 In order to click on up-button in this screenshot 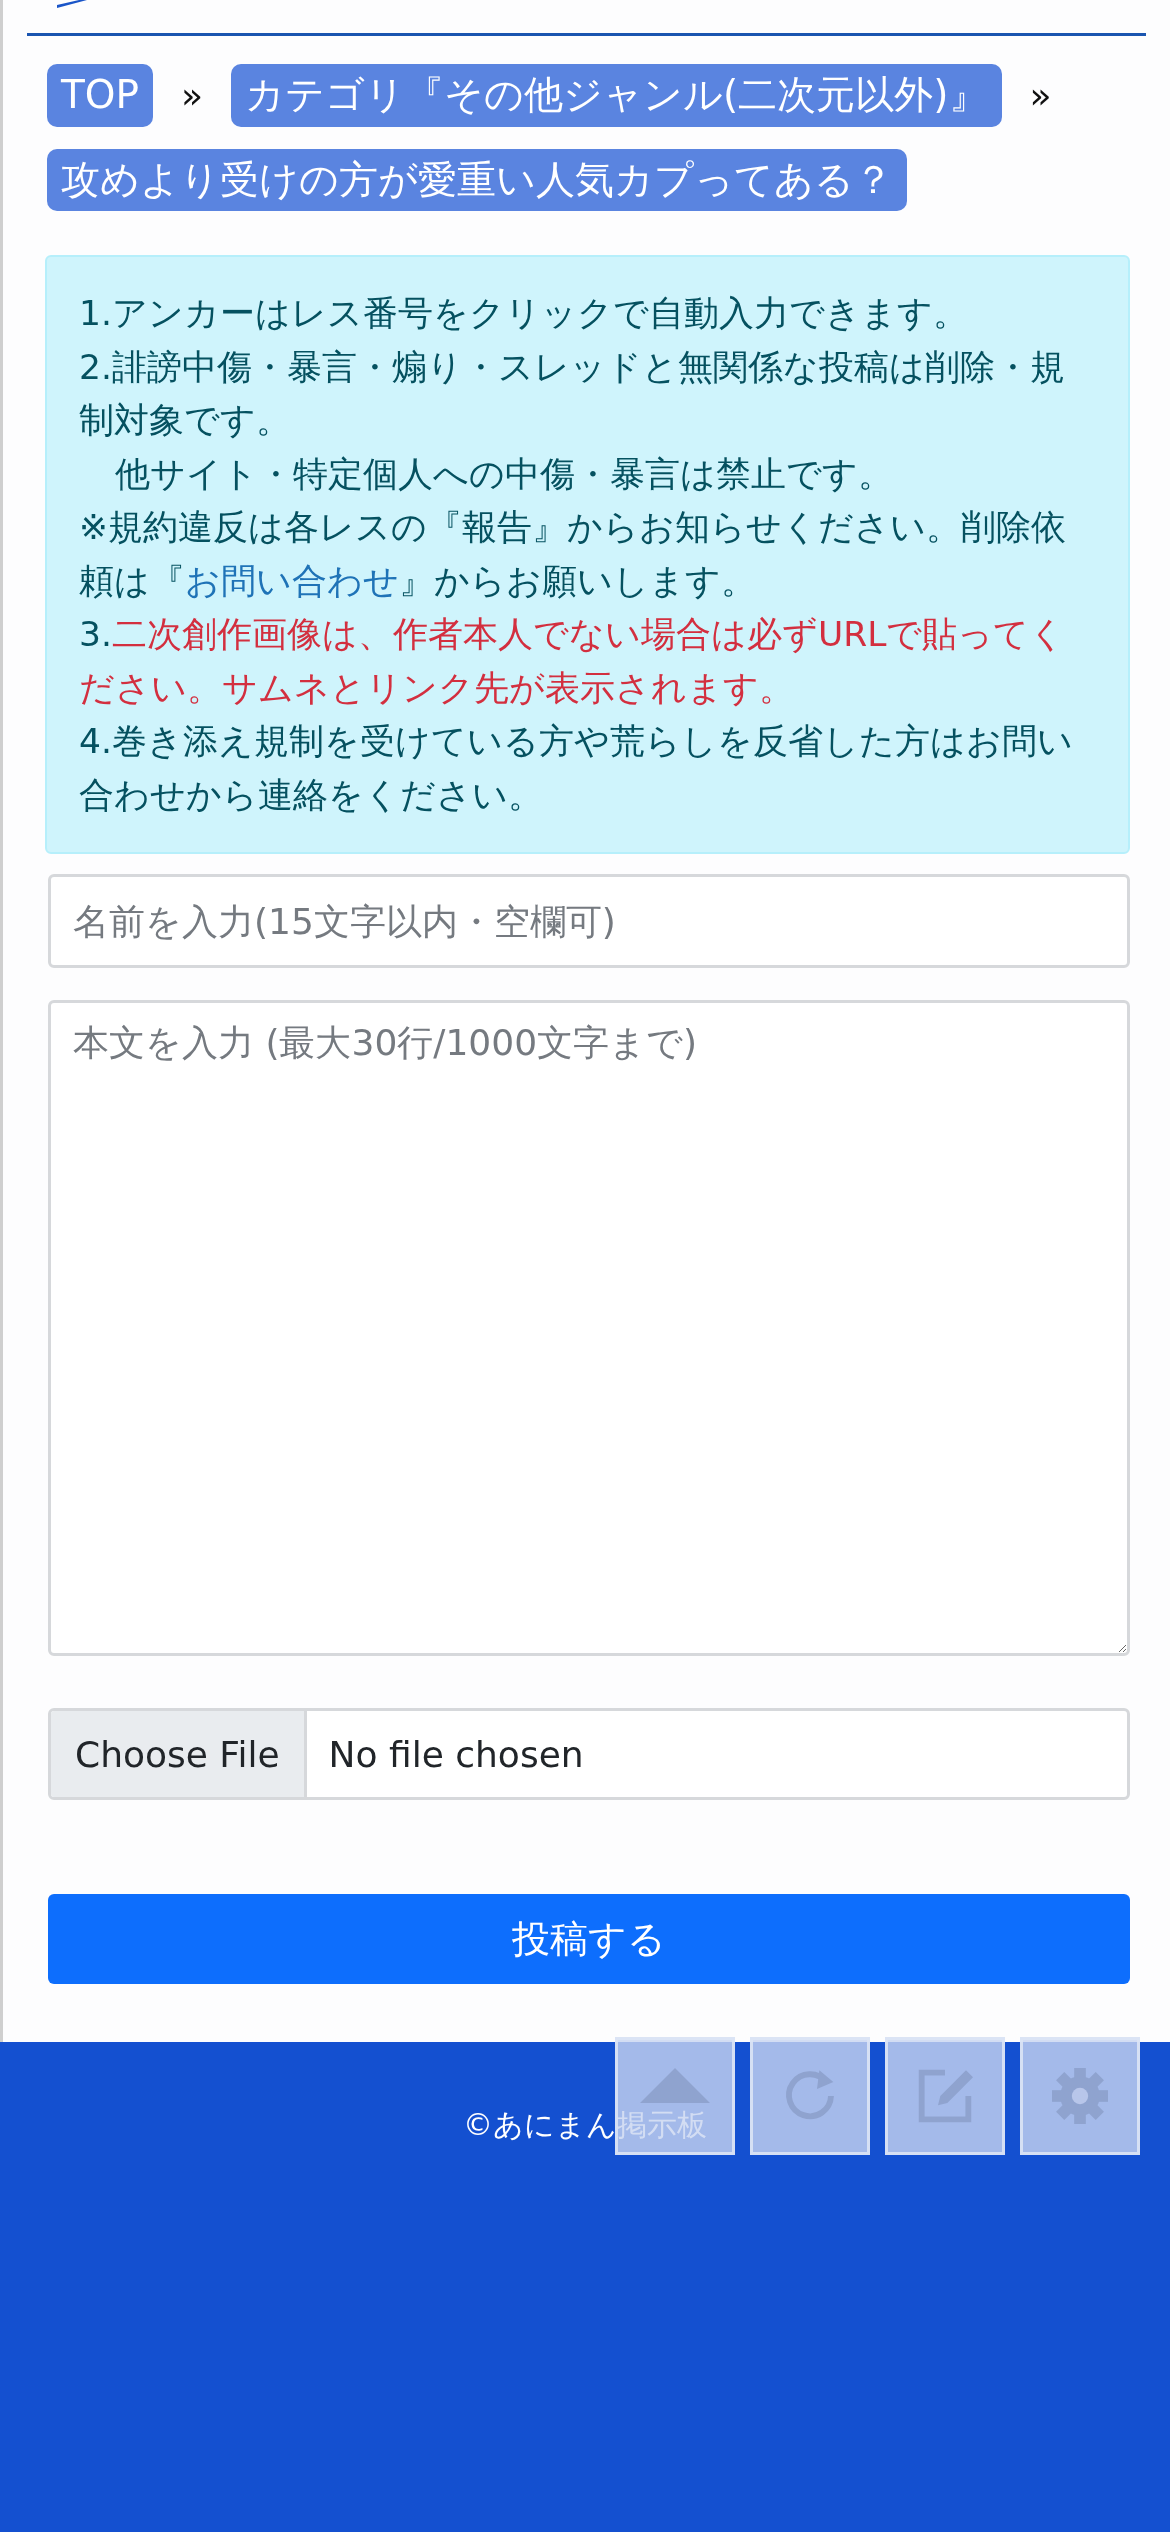, I will do `click(675, 2096)`.